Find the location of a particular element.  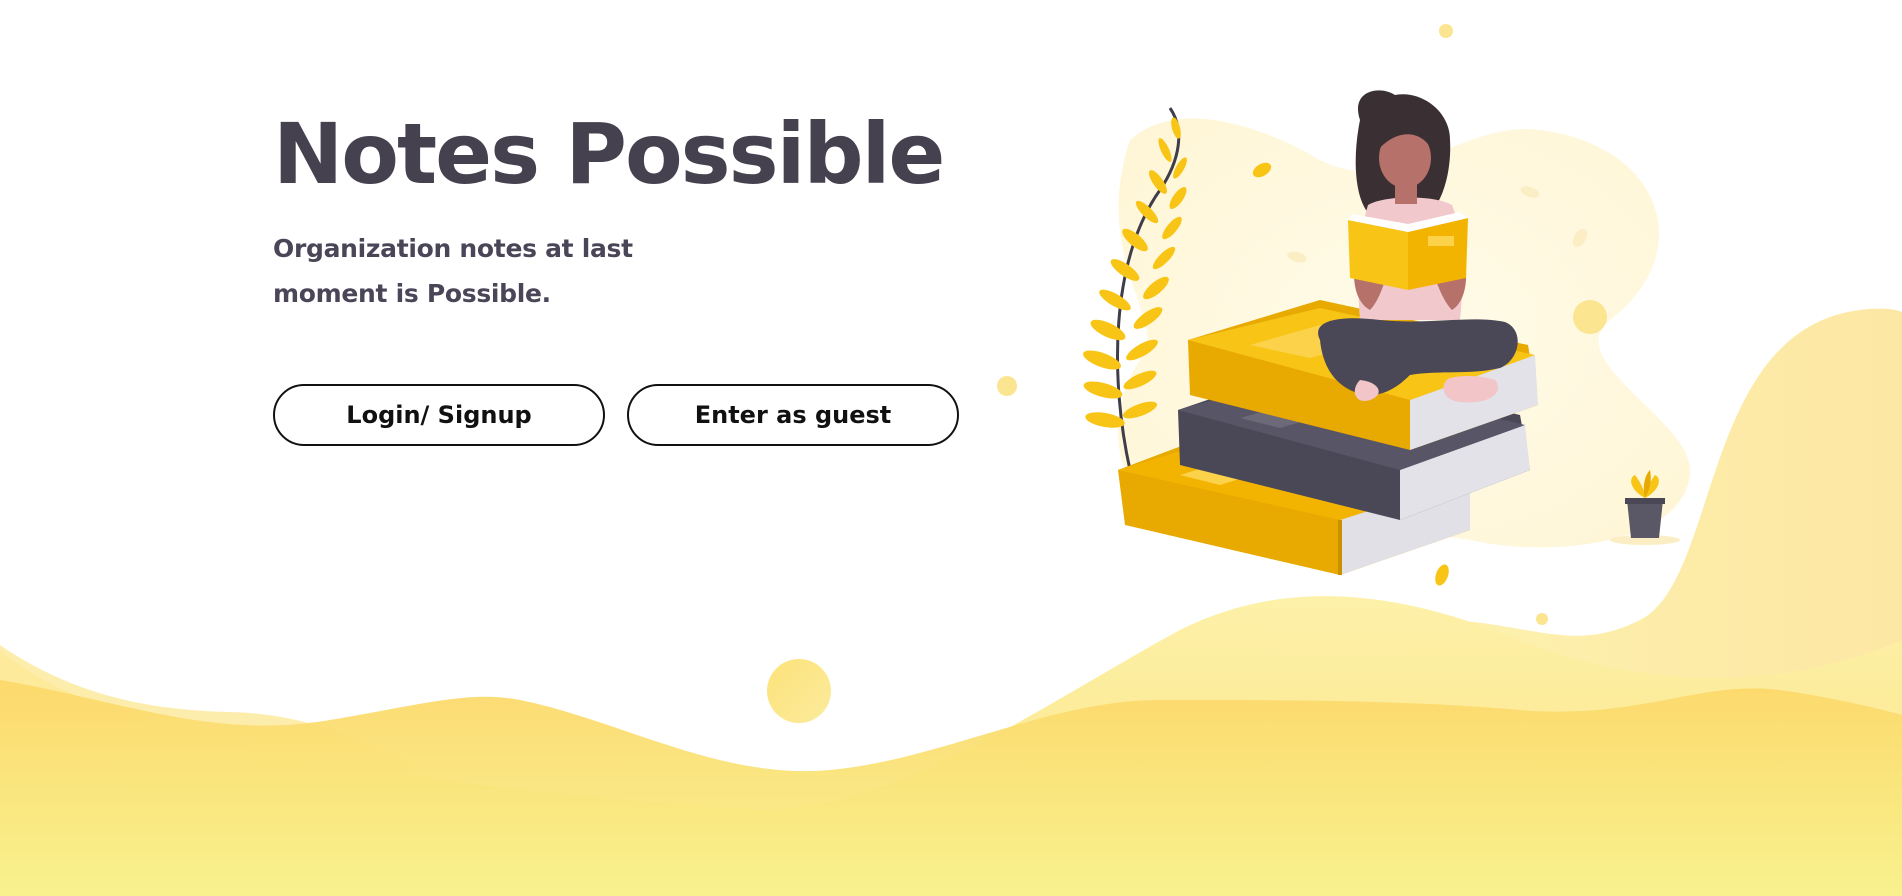

reading-woman is located at coordinates (1418, 246).